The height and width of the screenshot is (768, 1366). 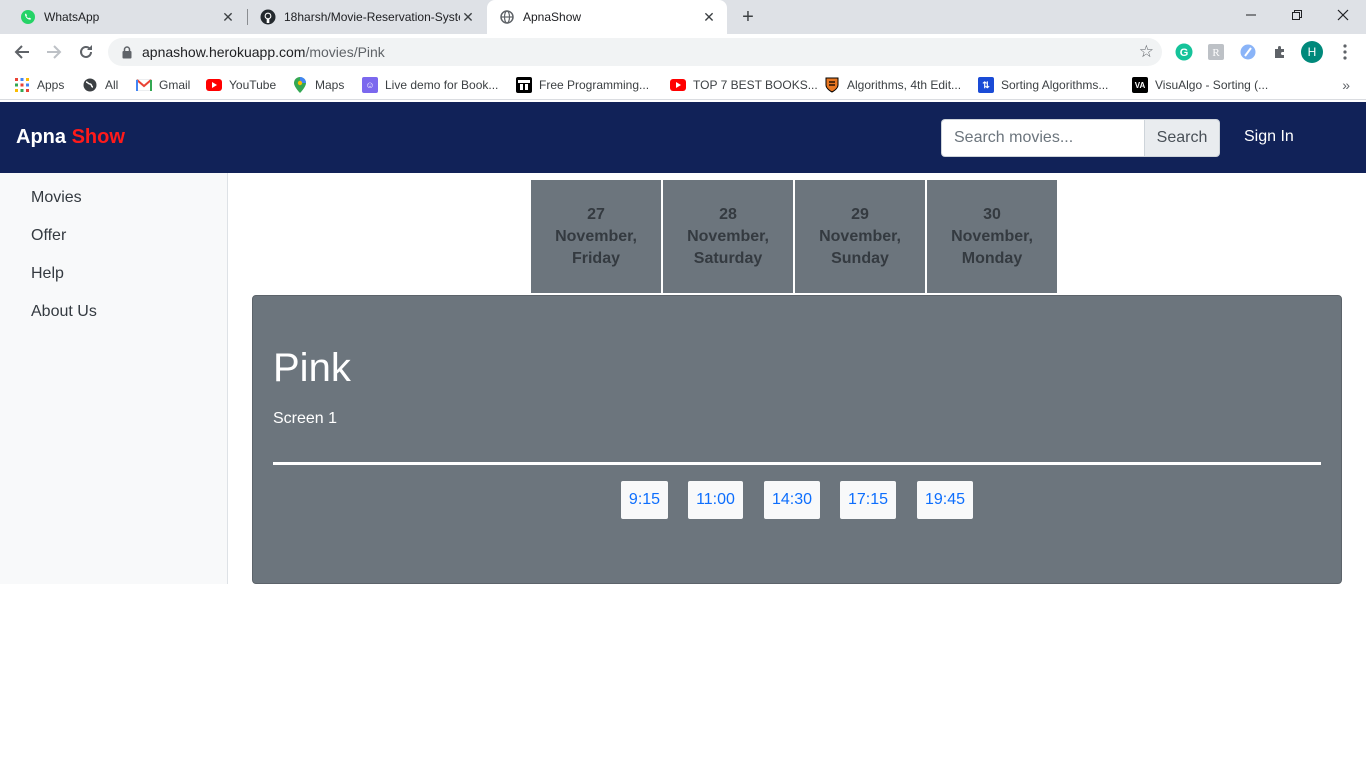 What do you see at coordinates (992, 214) in the screenshot?
I see `date-day: 30` at bounding box center [992, 214].